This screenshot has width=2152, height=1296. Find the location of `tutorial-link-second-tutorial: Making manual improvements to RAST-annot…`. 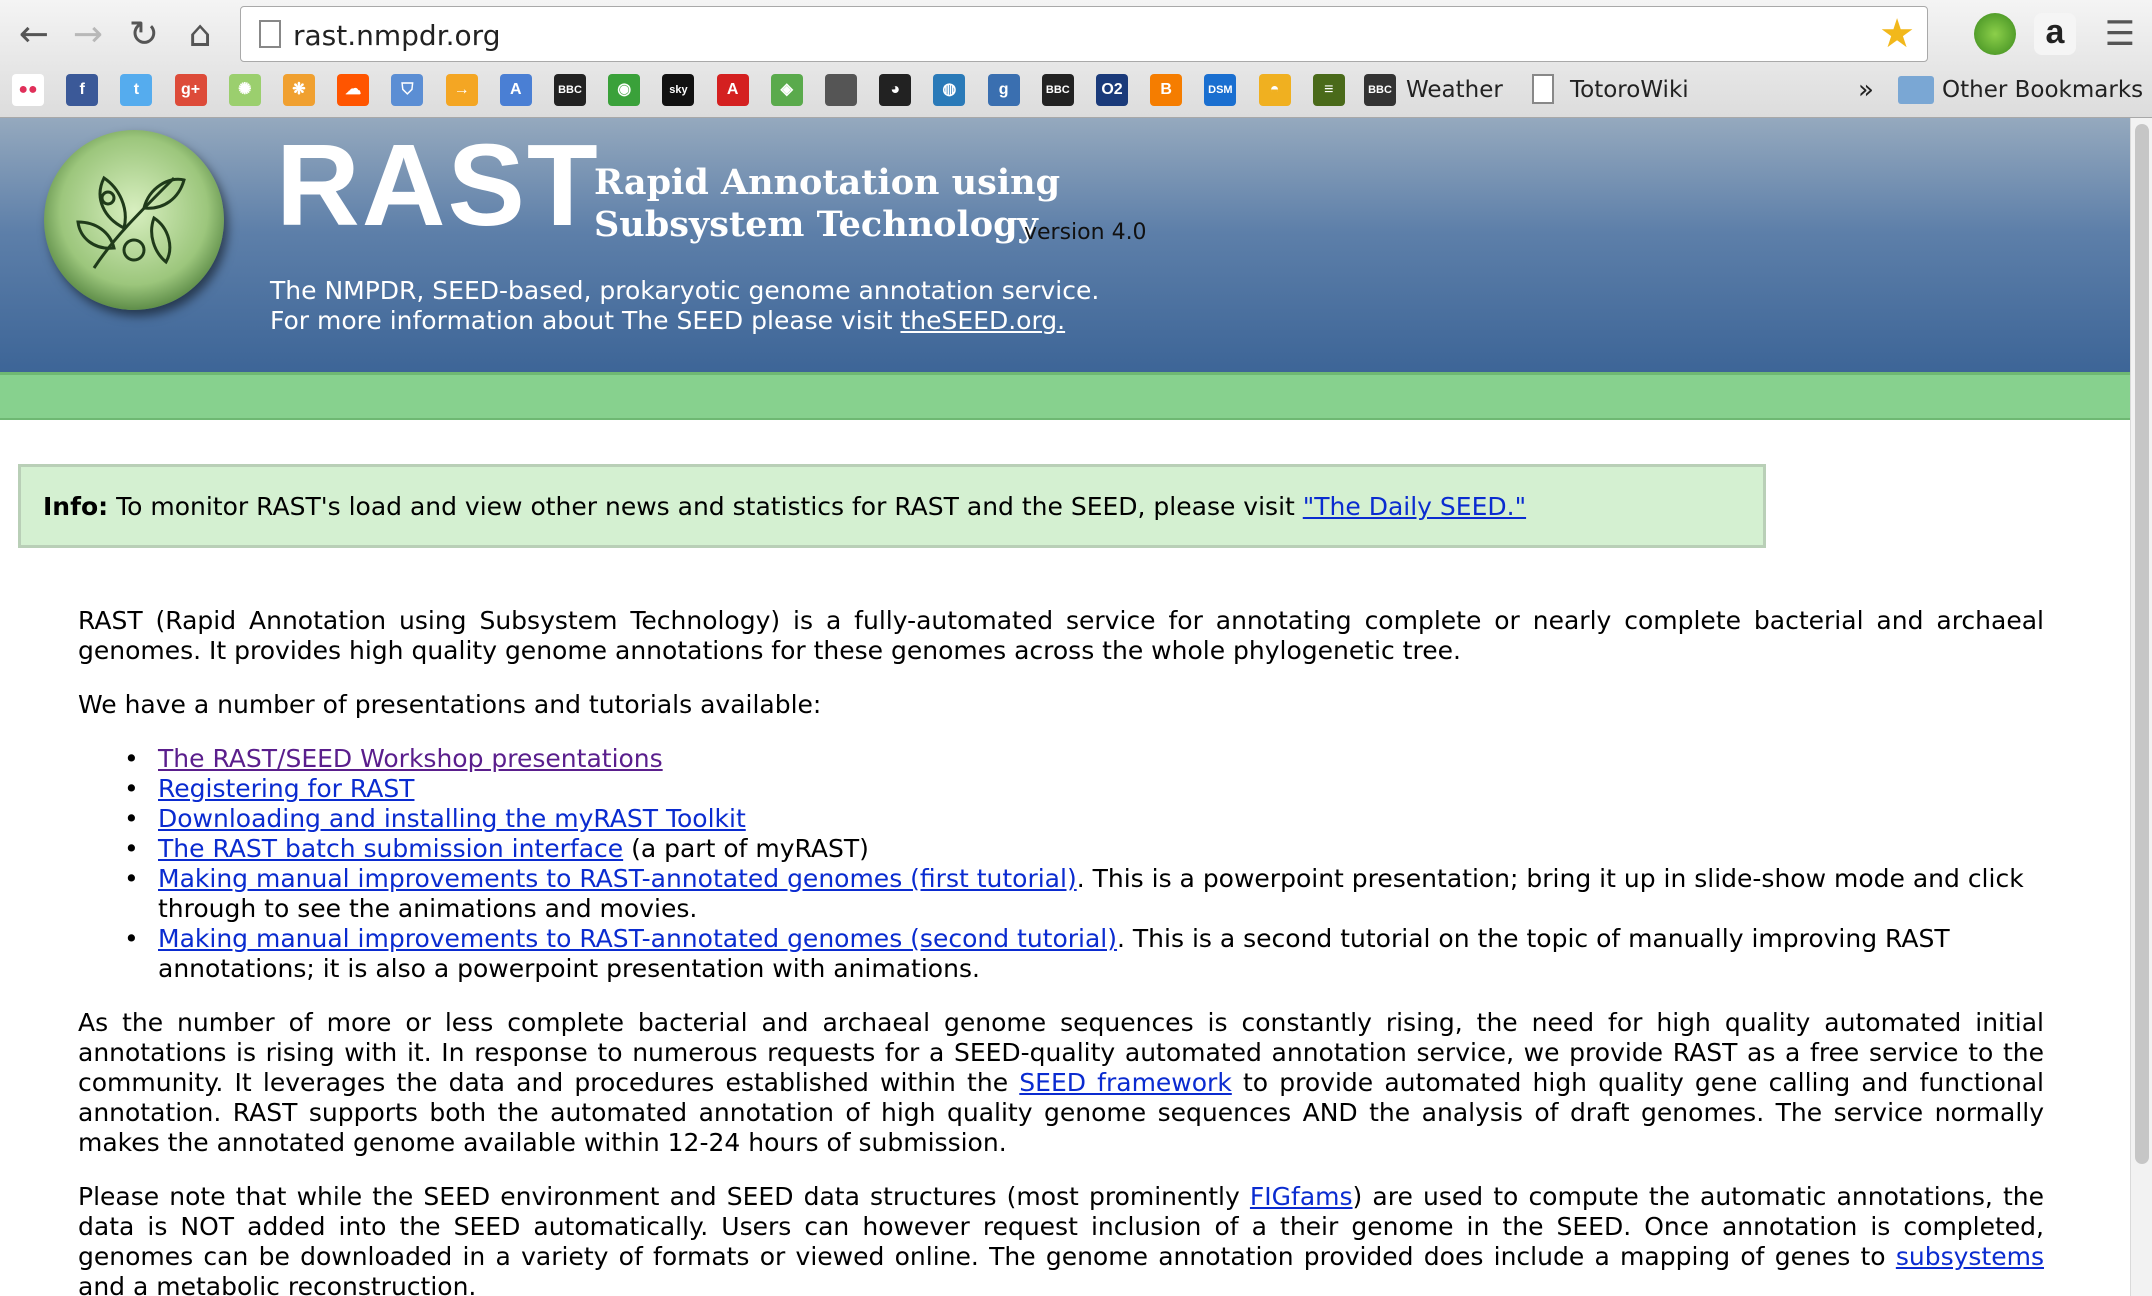

tutorial-link-second-tutorial: Making manual improvements to RAST-annot… is located at coordinates (637, 938).